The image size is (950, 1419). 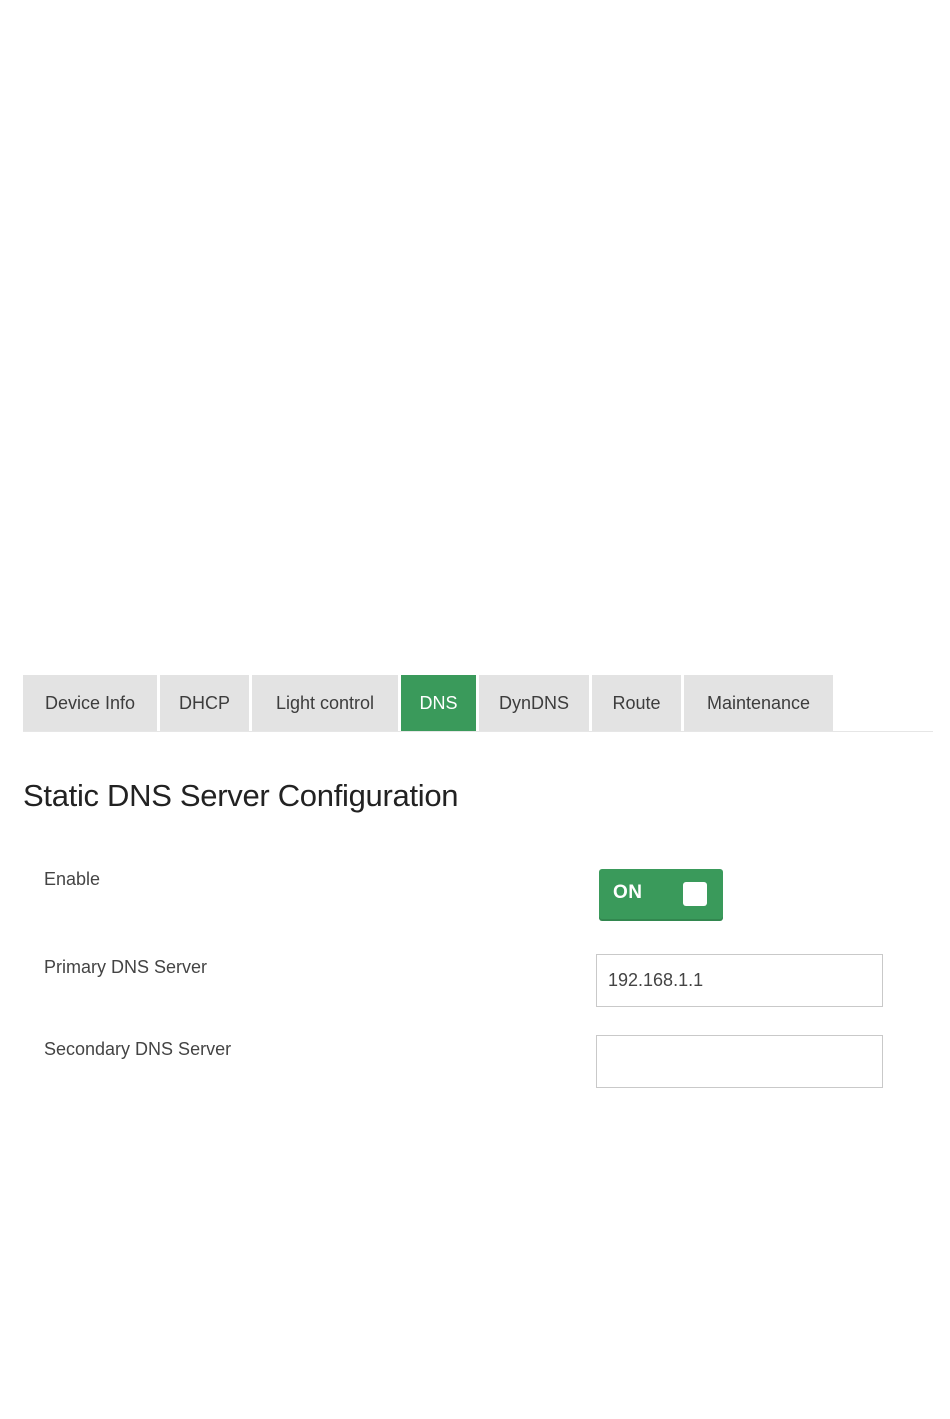 I want to click on tab-dyndns: DynDNS, so click(x=534, y=703).